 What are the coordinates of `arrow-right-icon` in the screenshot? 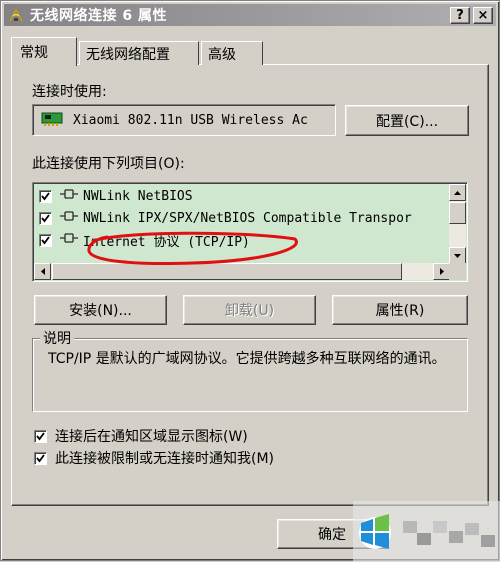 It's located at (441, 271).